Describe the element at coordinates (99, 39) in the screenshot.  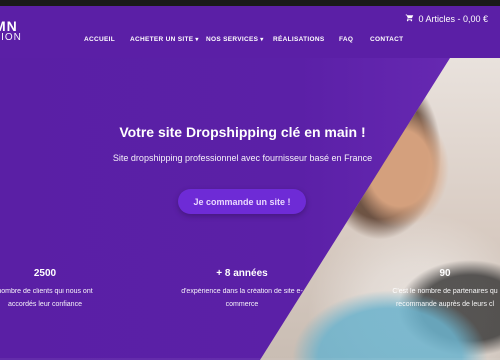
I see `nav-label: ACCUEIL` at that location.